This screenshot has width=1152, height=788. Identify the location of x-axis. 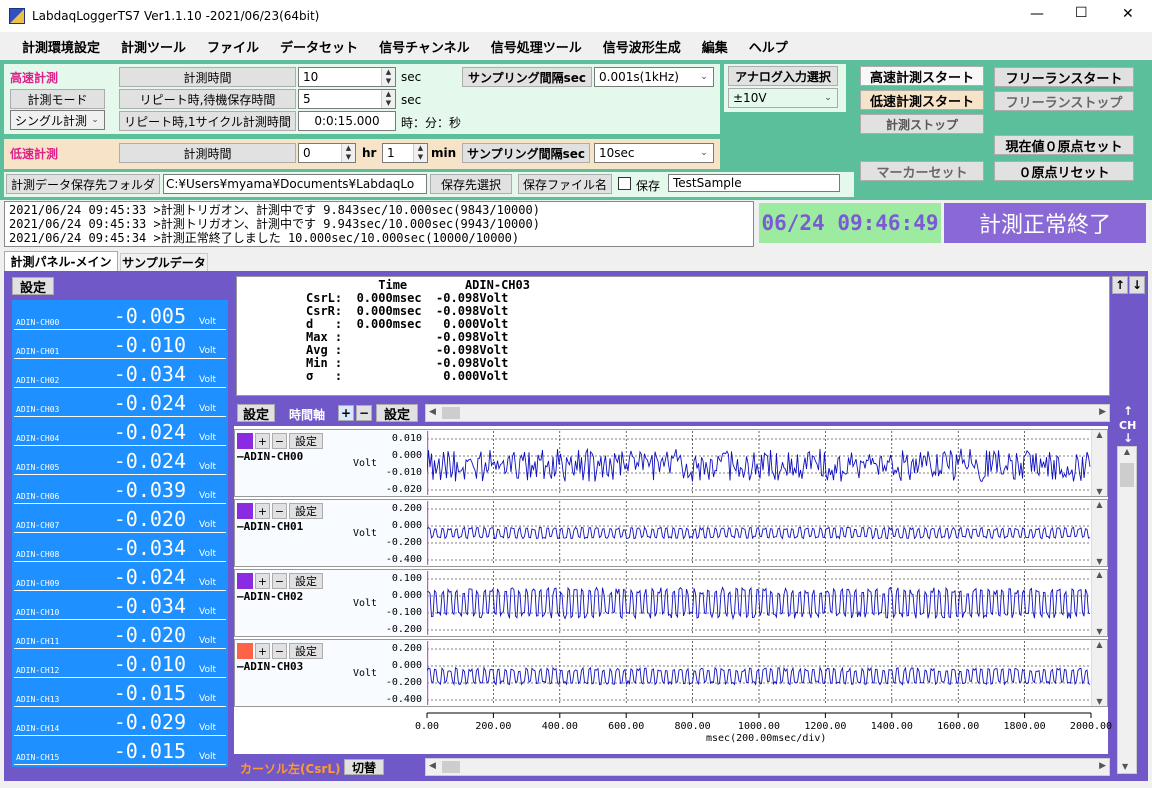
(759, 715).